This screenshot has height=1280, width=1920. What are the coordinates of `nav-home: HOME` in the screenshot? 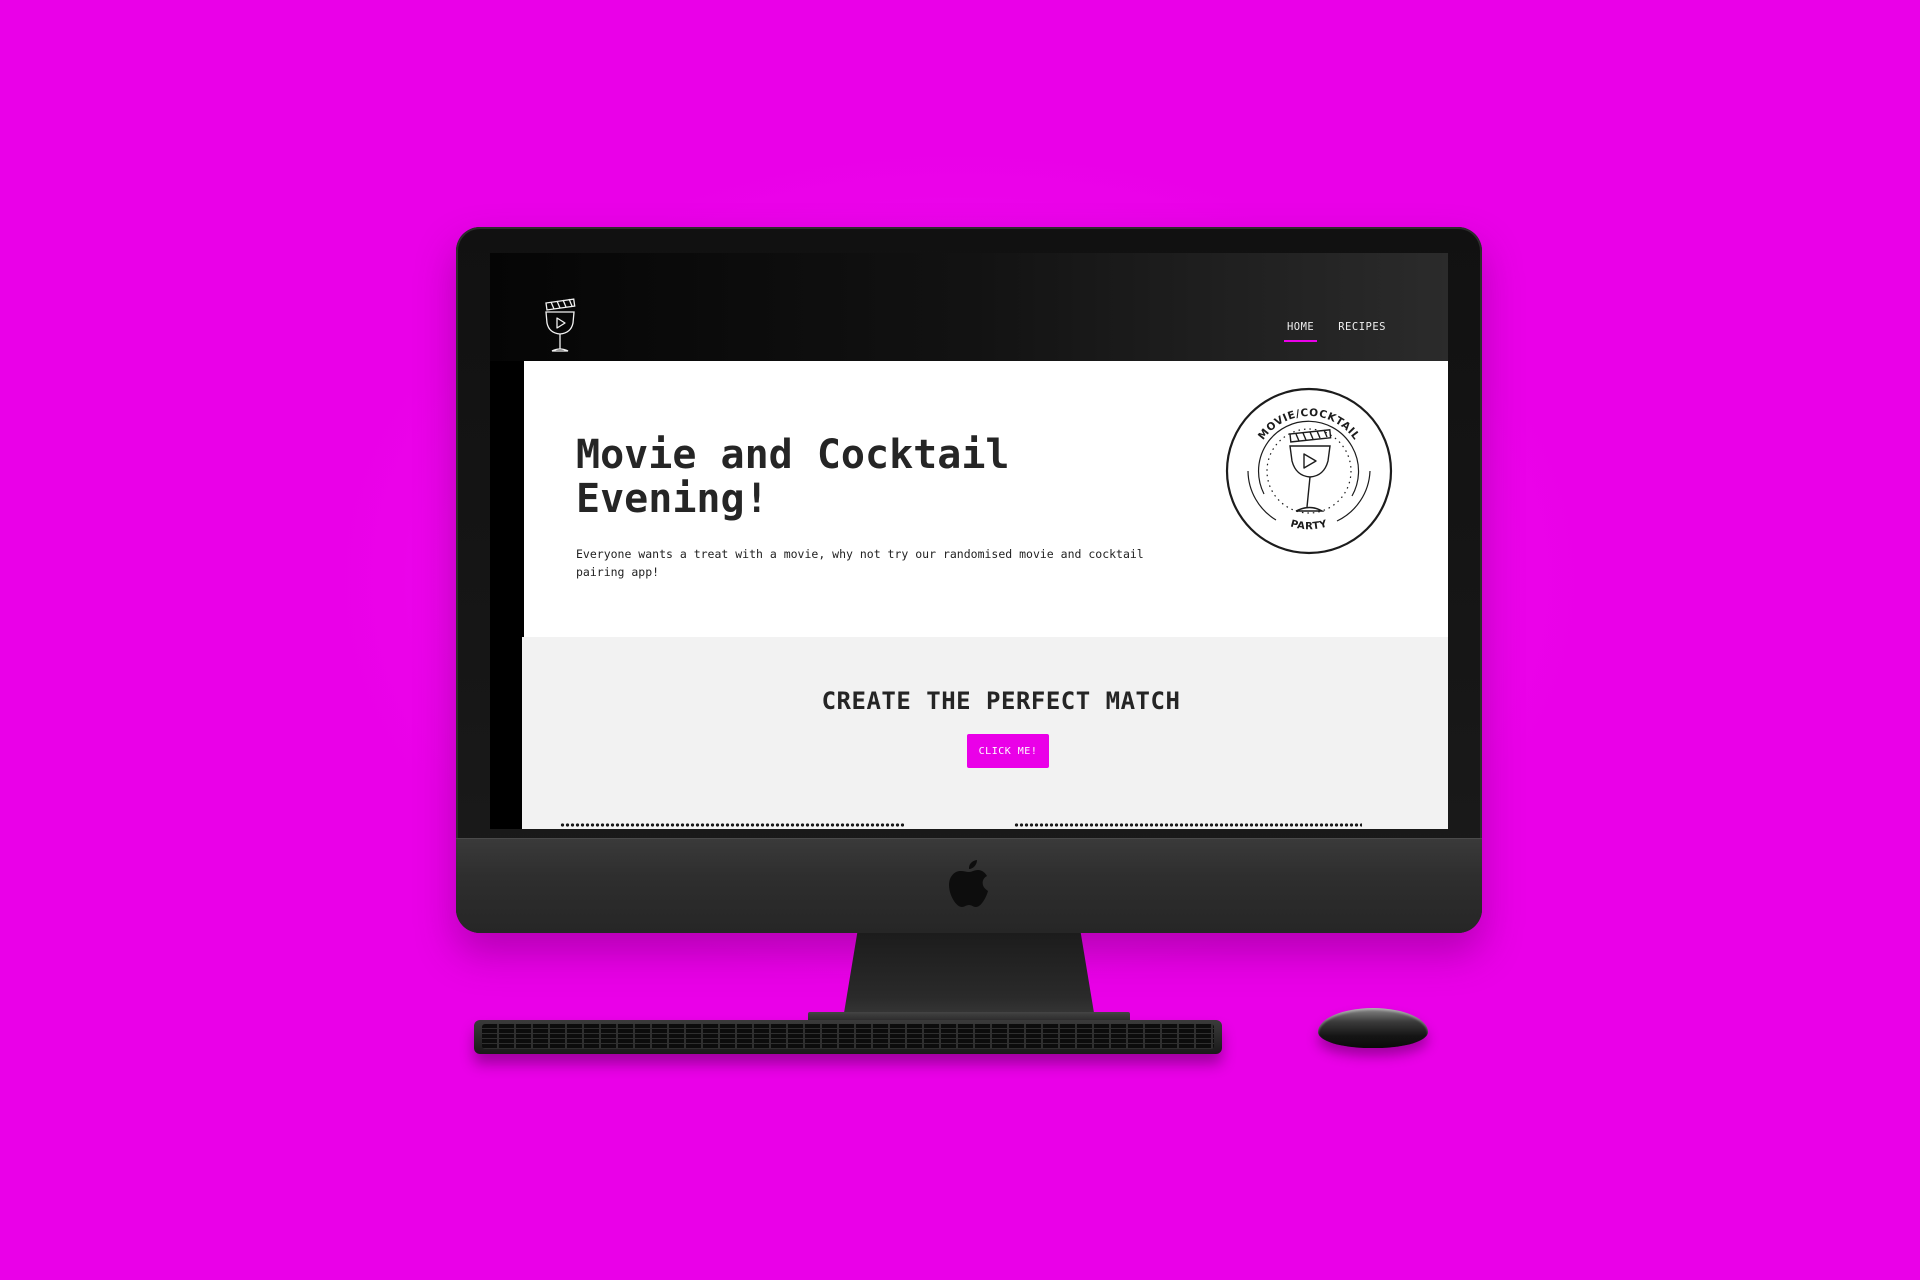 It's located at (1300, 331).